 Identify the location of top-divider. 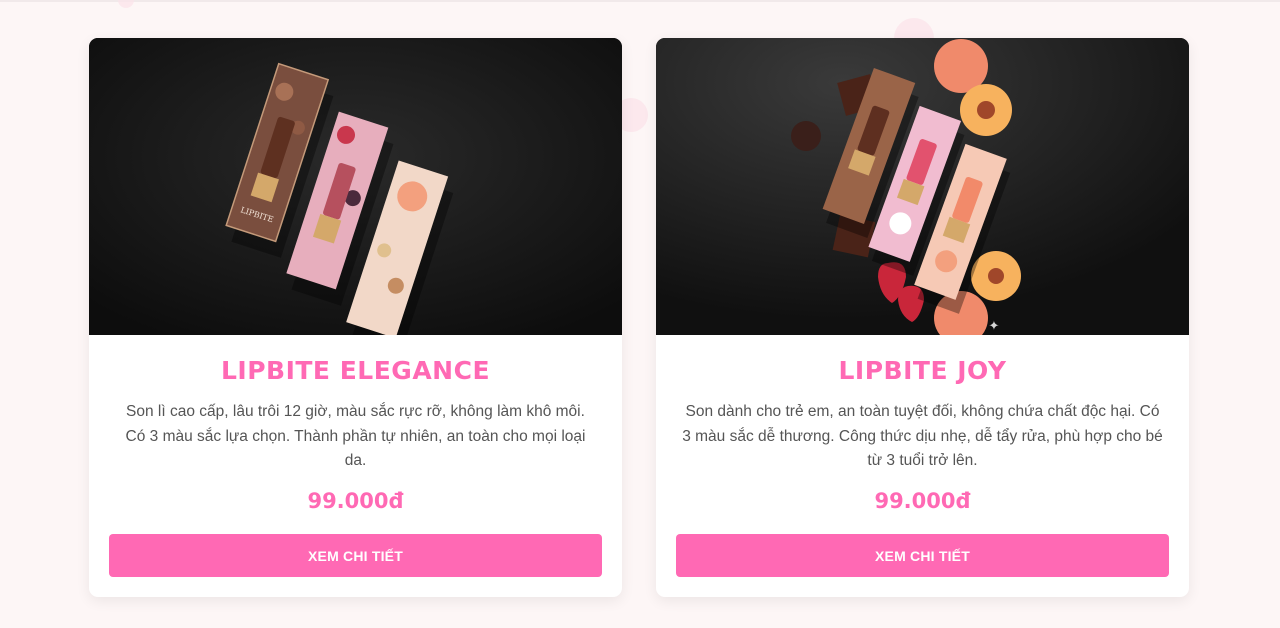
(640, 1).